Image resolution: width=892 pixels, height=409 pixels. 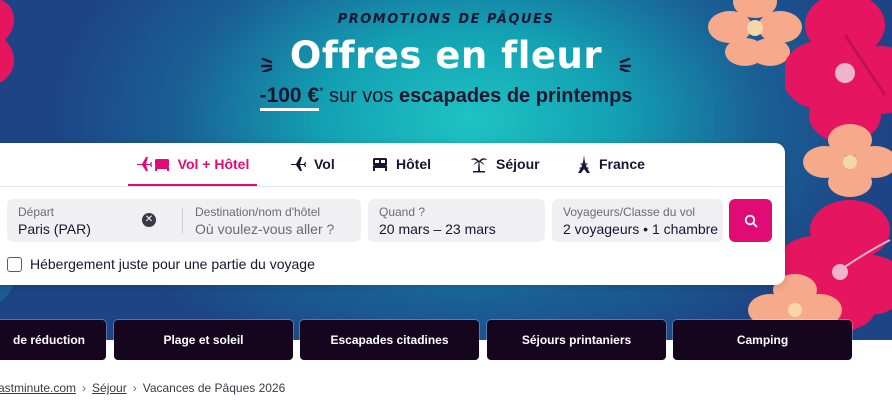 I want to click on hero-subtitle: -100 €* sur vos escapades de printemps, so click(x=446, y=97).